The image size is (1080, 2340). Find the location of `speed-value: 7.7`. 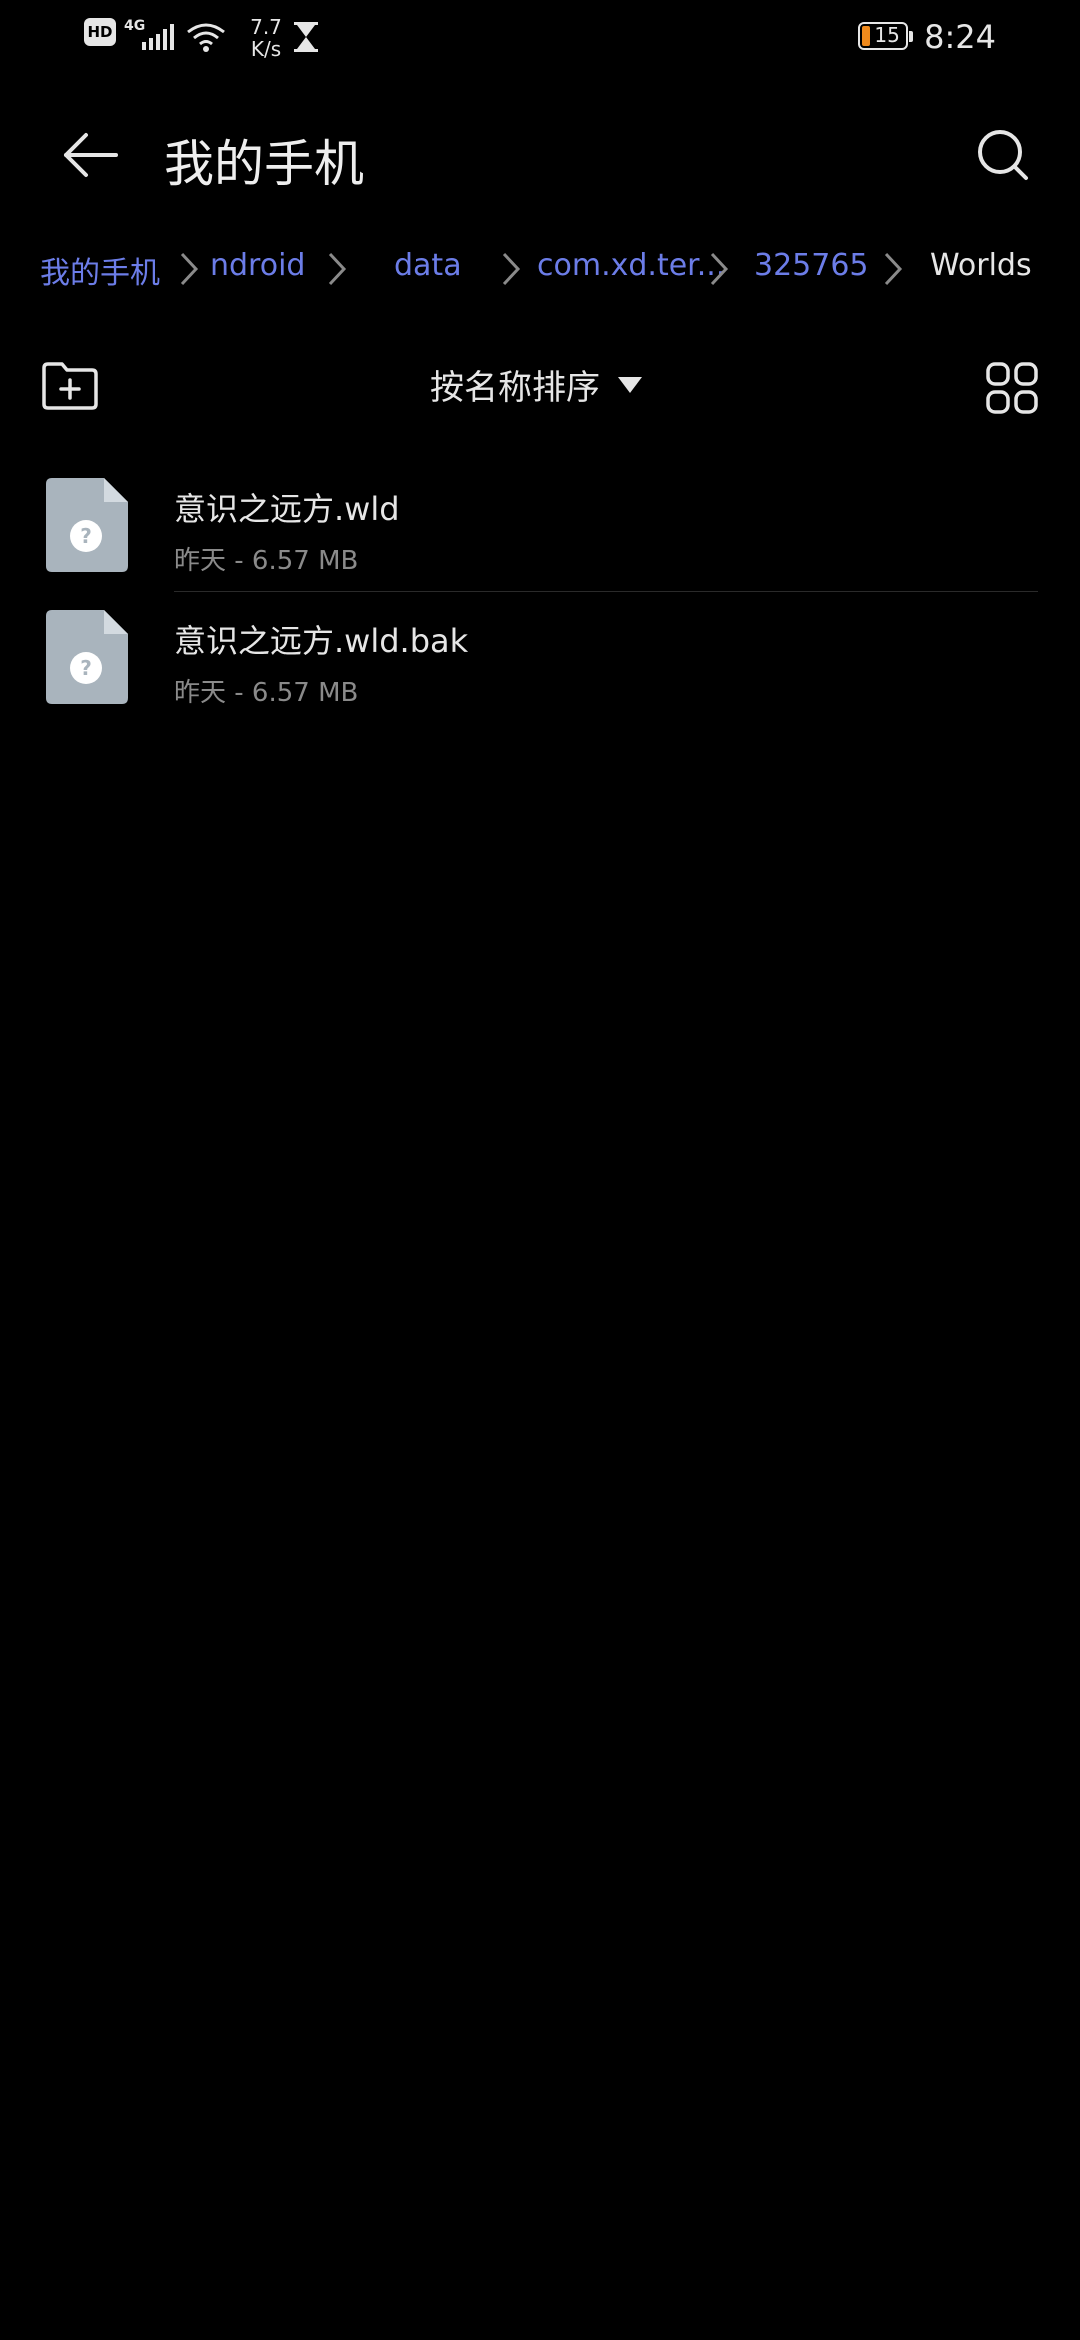

speed-value: 7.7 is located at coordinates (266, 27).